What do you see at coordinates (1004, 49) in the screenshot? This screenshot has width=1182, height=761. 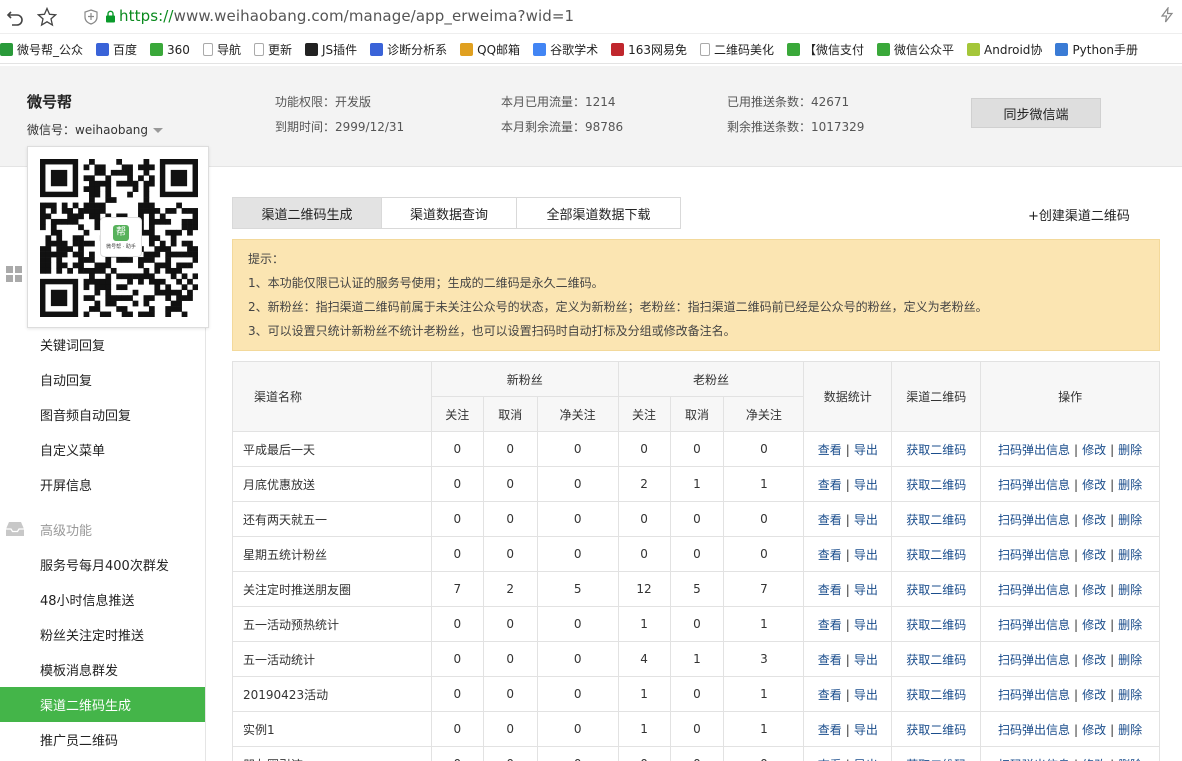 I see `bookmark-item: Android协` at bounding box center [1004, 49].